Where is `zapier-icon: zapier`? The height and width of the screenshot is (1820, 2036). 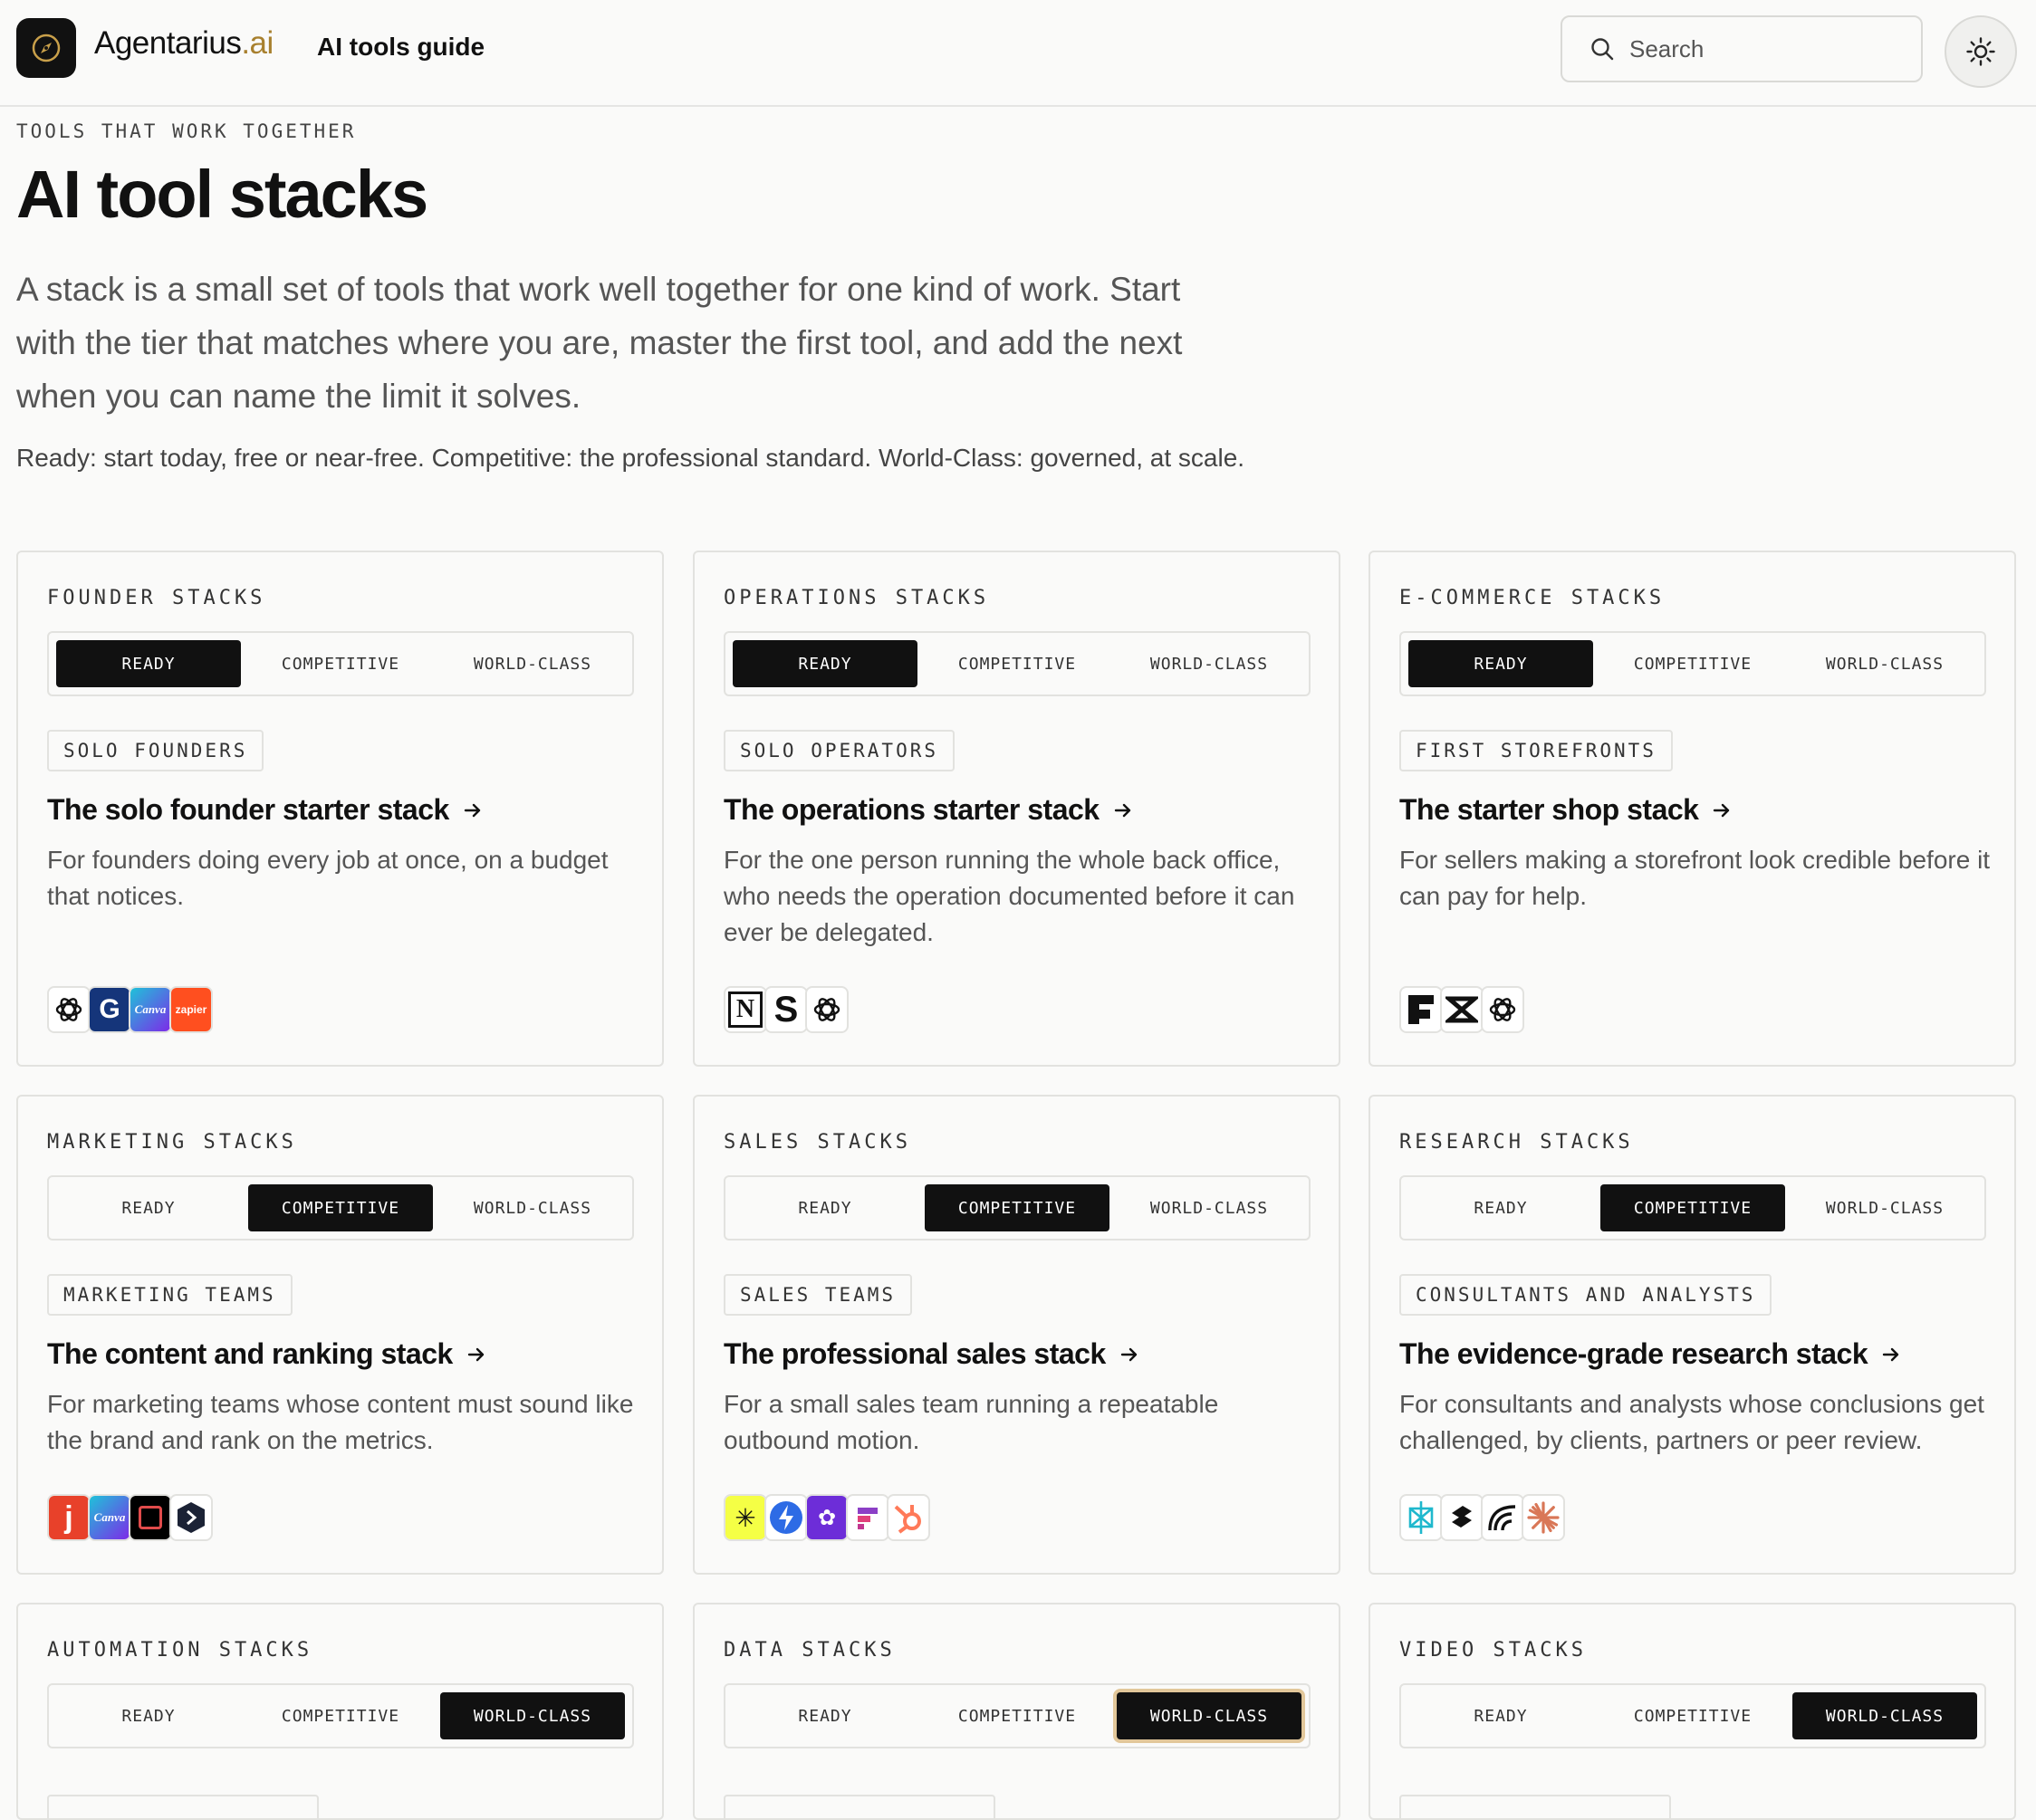
zapier-icon: zapier is located at coordinates (191, 1009).